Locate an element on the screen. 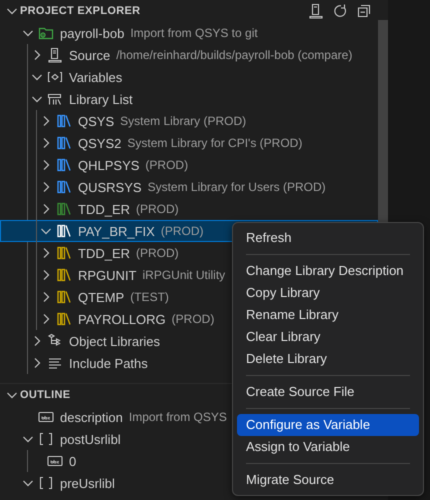 This screenshot has width=430, height=500. menu-item: Clear Library is located at coordinates (328, 337).